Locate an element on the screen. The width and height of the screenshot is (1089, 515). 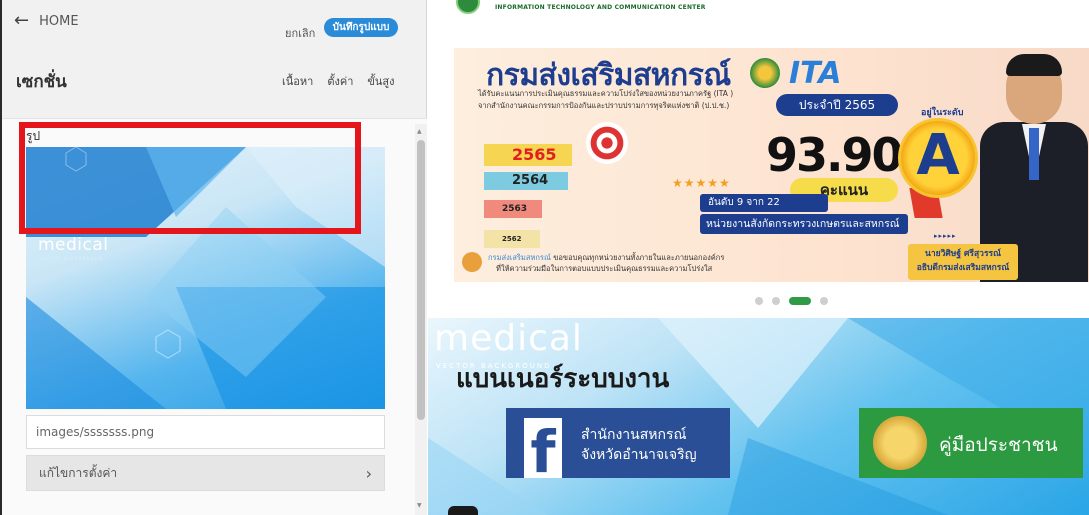
cpd-emblem-icon is located at coordinates (765, 73).